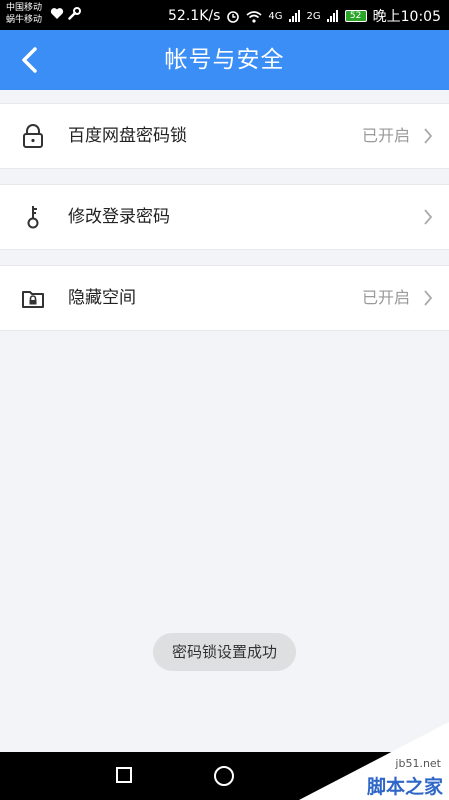  I want to click on row-label: 隐藏空间, so click(102, 298).